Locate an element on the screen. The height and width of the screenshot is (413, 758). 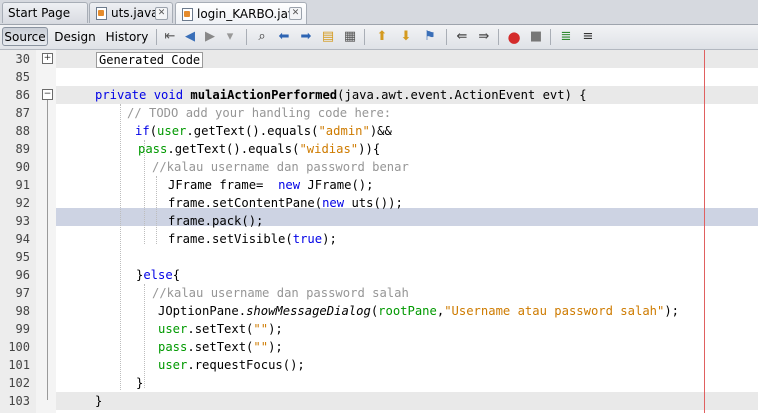
shift-left-icon: ⇚ is located at coordinates (462, 37).